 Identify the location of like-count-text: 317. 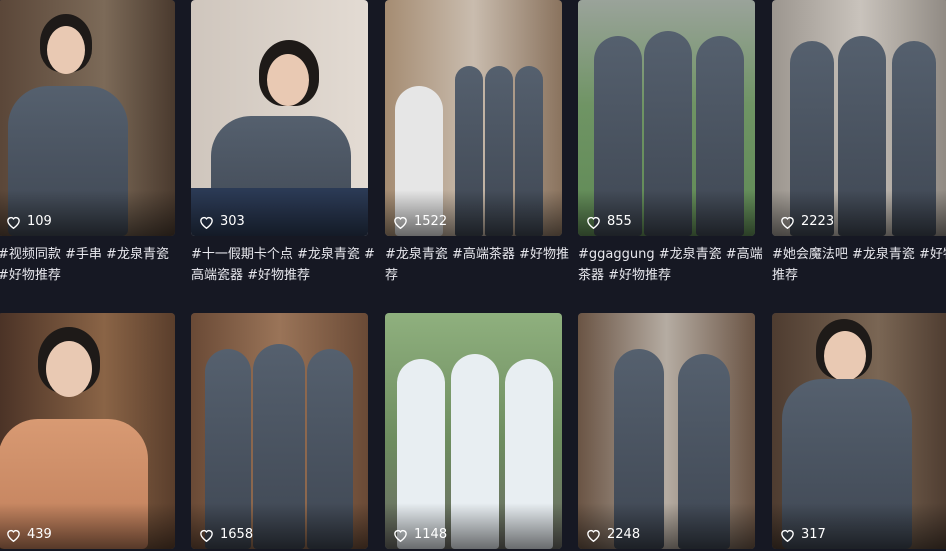
(813, 534).